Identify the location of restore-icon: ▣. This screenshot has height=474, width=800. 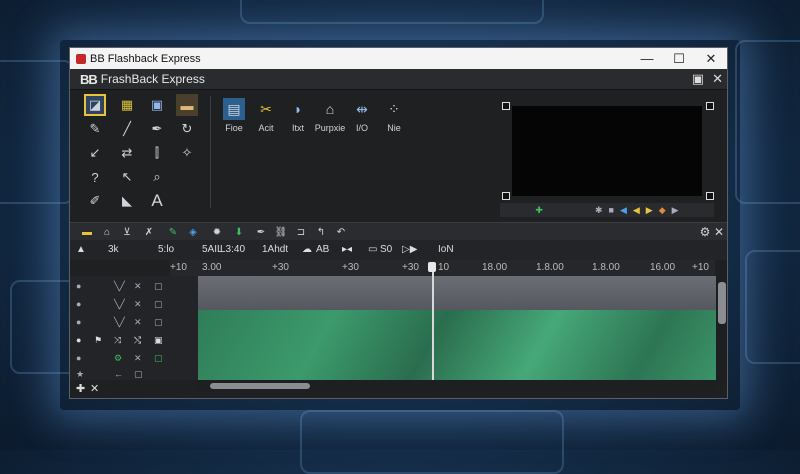
(698, 79).